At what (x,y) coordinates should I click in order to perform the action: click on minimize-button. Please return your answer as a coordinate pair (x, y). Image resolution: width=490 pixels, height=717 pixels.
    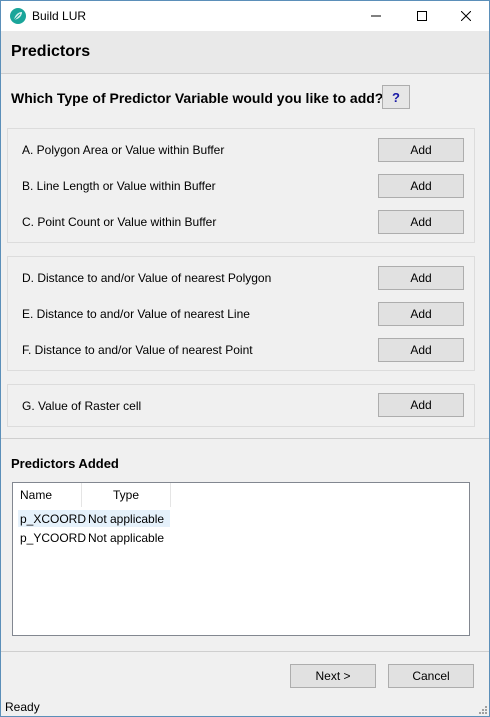
    Looking at the image, I should click on (376, 16).